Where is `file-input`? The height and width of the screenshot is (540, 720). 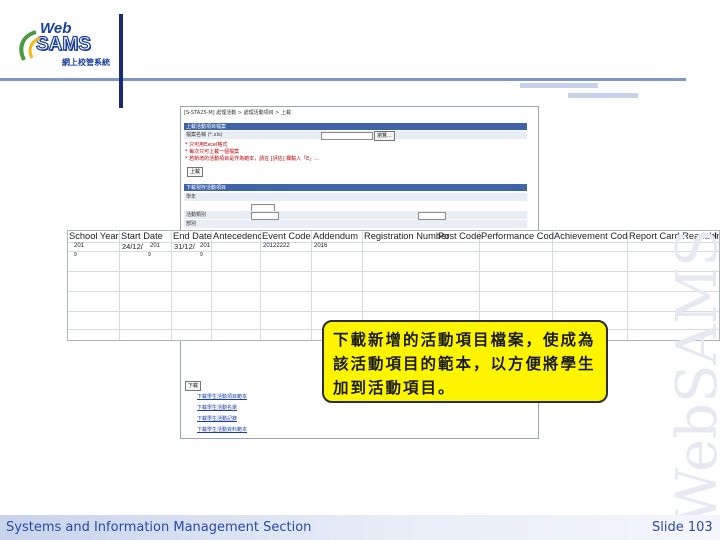
file-input is located at coordinates (347, 136).